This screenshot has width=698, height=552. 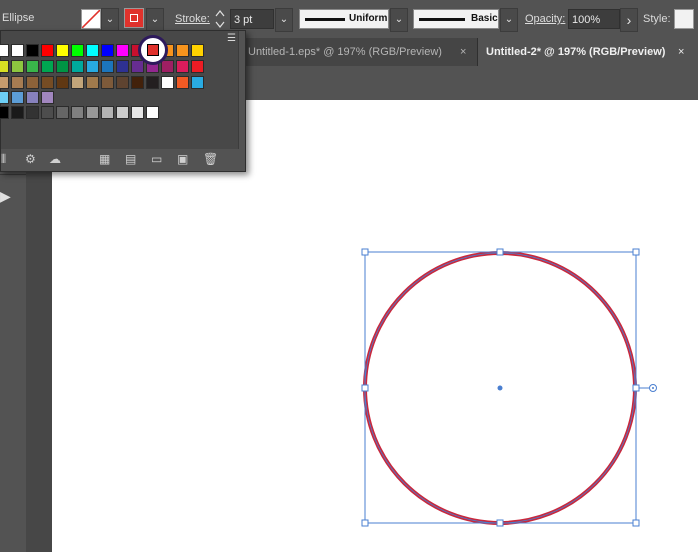 I want to click on trash-icon: 🗑, so click(x=210, y=159).